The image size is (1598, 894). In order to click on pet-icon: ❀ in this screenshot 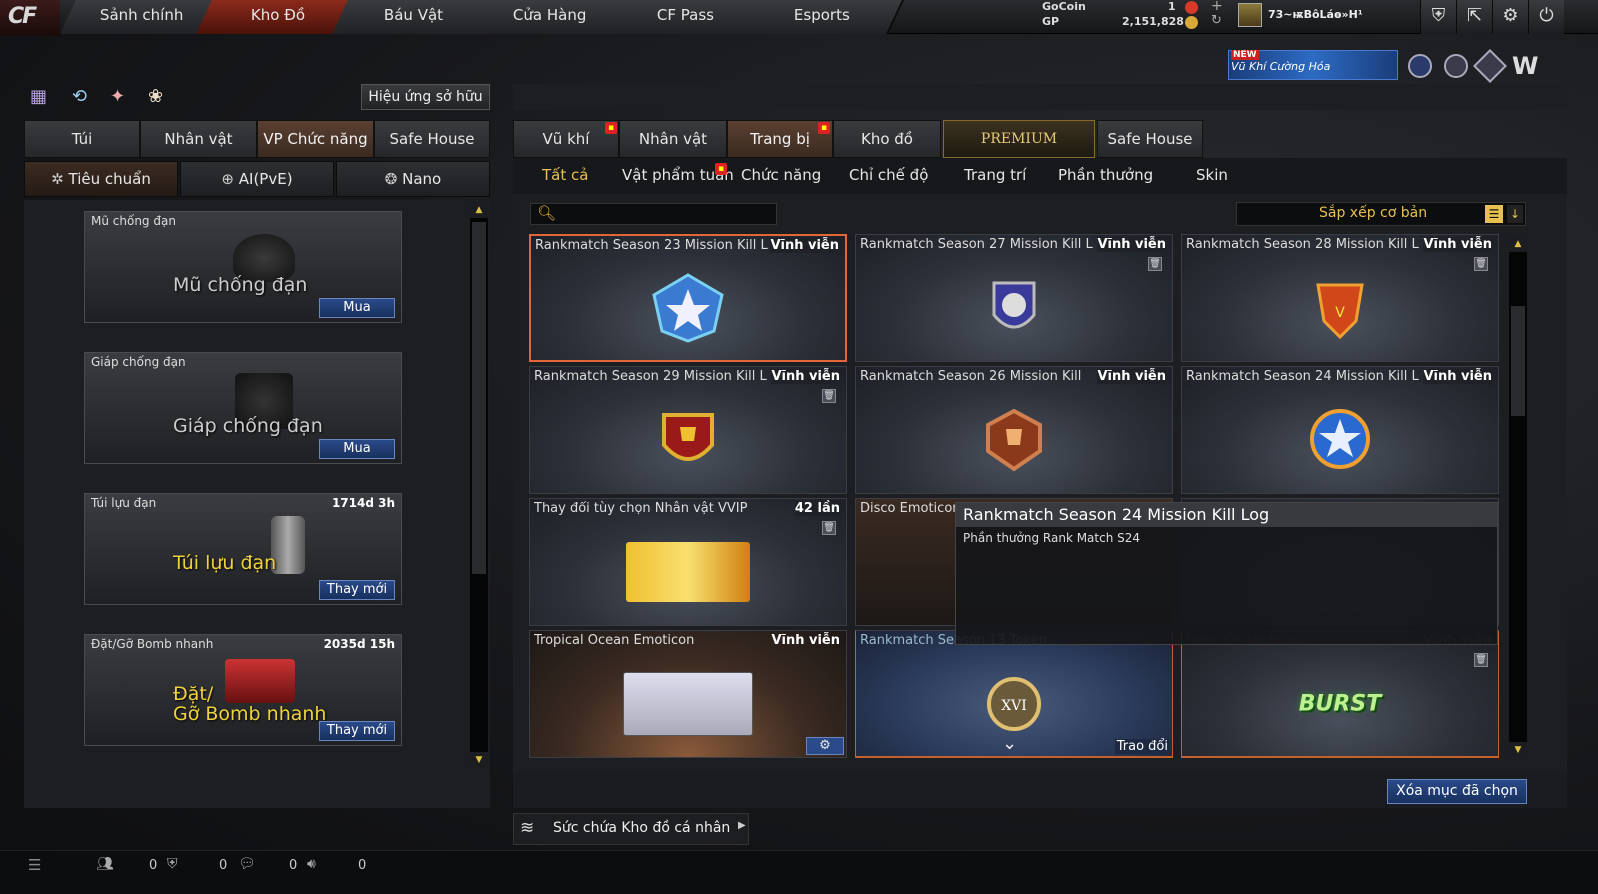, I will do `click(159, 97)`.